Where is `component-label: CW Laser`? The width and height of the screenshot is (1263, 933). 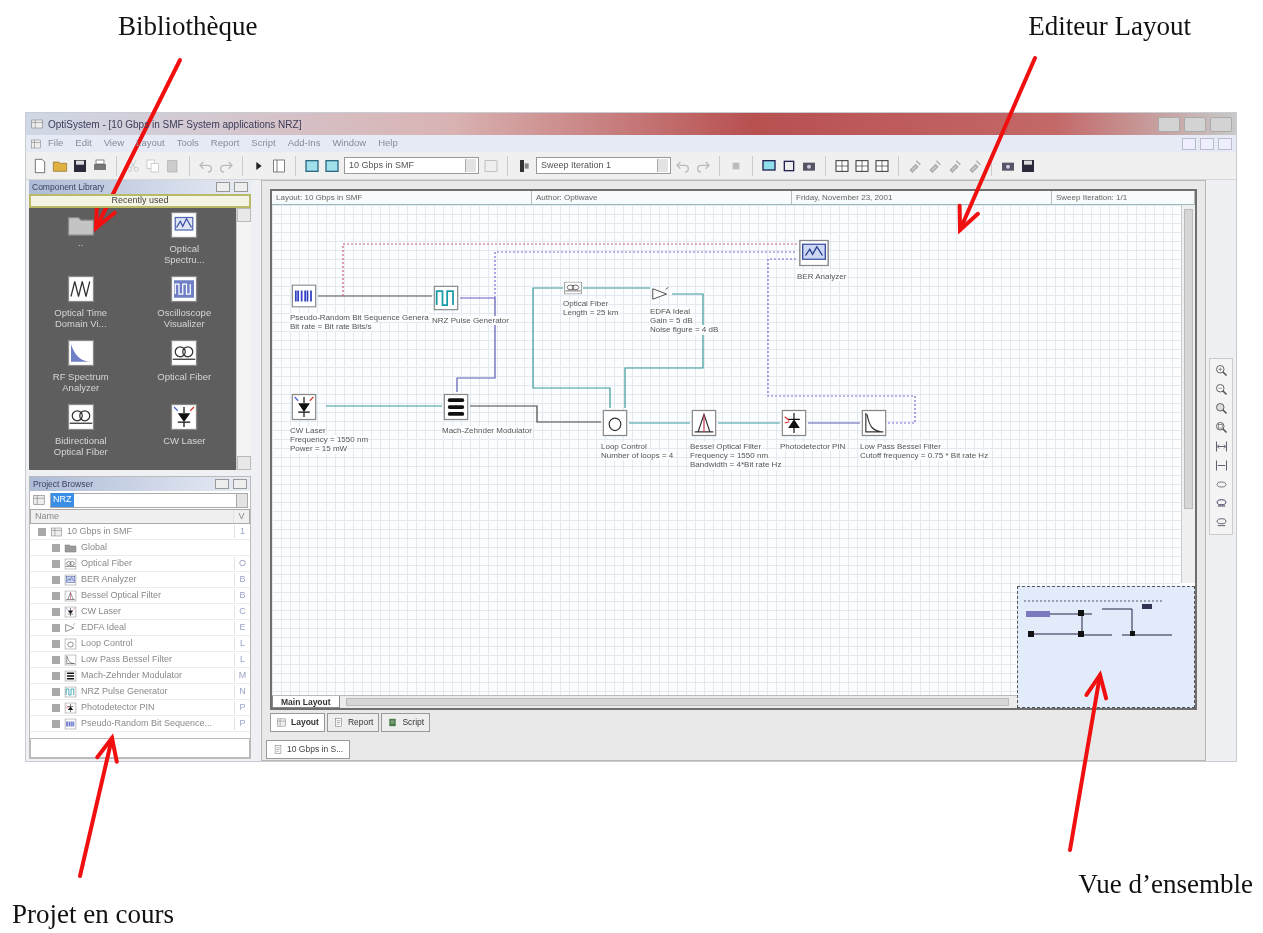 component-label: CW Laser is located at coordinates (184, 441).